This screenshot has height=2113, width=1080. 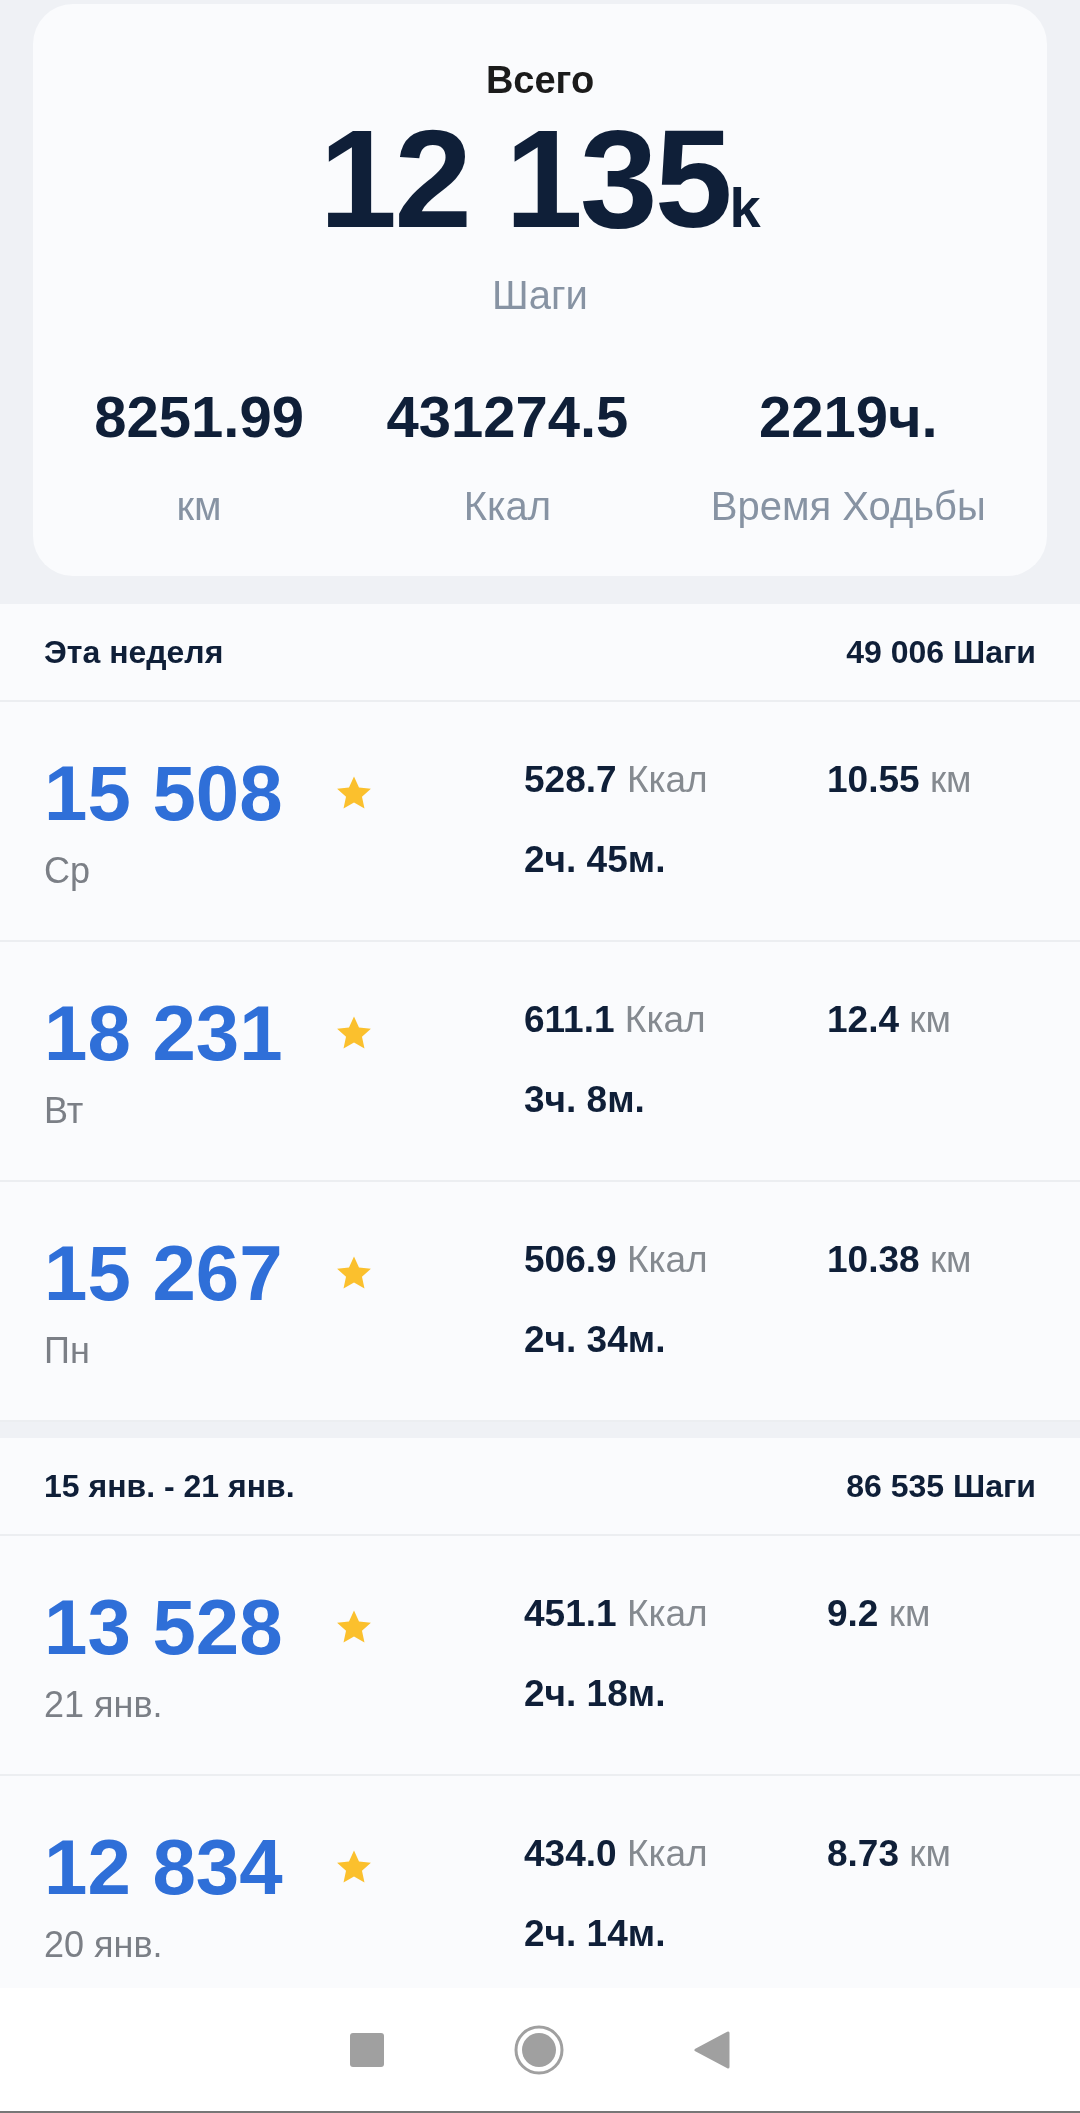 What do you see at coordinates (941, 652) in the screenshot?
I see `week-total: 49 006 Шаги` at bounding box center [941, 652].